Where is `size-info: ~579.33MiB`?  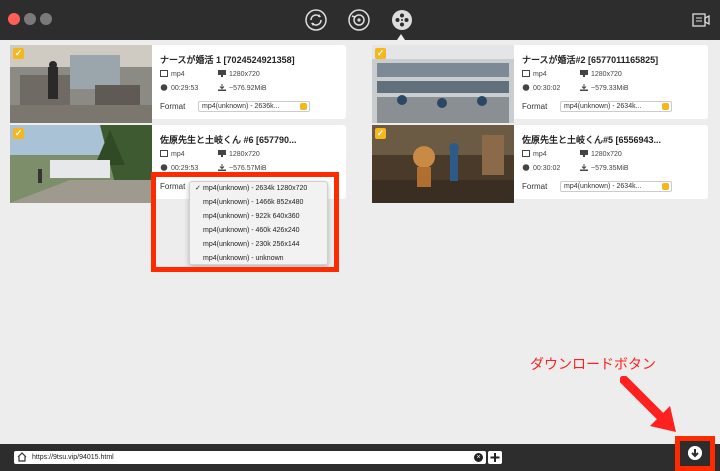
size-info: ~579.33MiB is located at coordinates (604, 88).